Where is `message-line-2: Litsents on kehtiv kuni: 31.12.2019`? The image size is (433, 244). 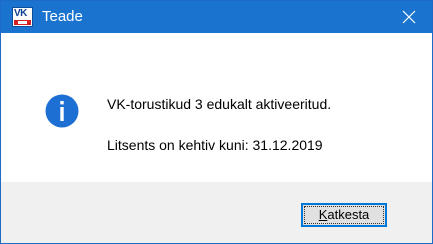 message-line-2: Litsents on kehtiv kuni: 31.12.2019 is located at coordinates (215, 145).